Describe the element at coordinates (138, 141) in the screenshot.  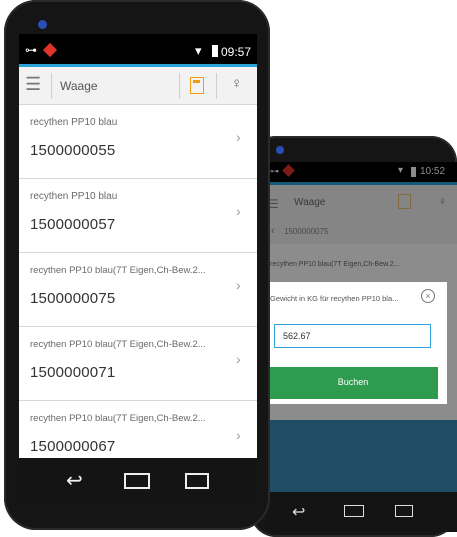
I see `list-item: recythen PP10 blau 1500000055 ›` at that location.